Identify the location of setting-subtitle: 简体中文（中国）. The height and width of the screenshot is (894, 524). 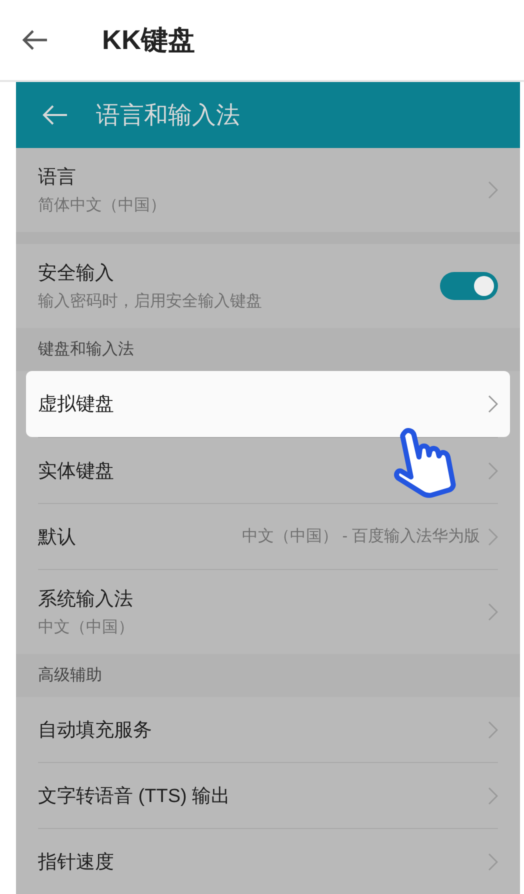
(102, 206).